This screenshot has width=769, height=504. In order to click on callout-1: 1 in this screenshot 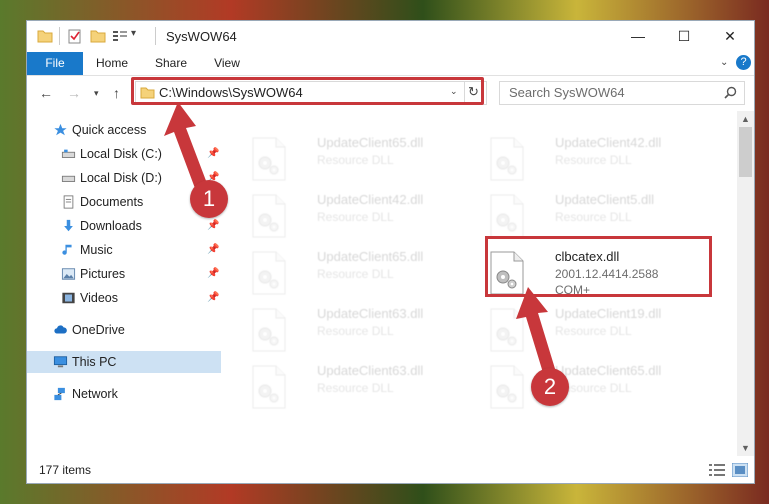, I will do `click(209, 199)`.